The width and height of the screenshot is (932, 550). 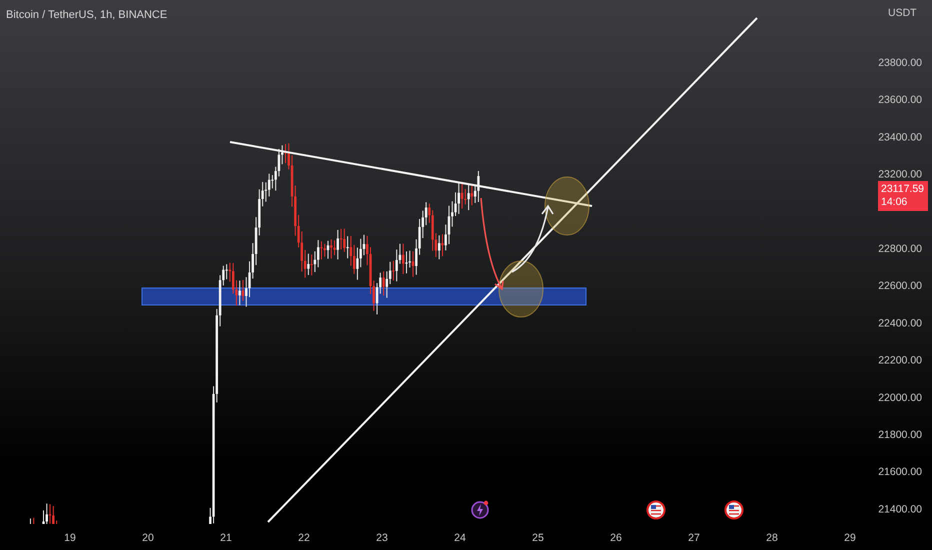 What do you see at coordinates (538, 538) in the screenshot?
I see `date-label: 25` at bounding box center [538, 538].